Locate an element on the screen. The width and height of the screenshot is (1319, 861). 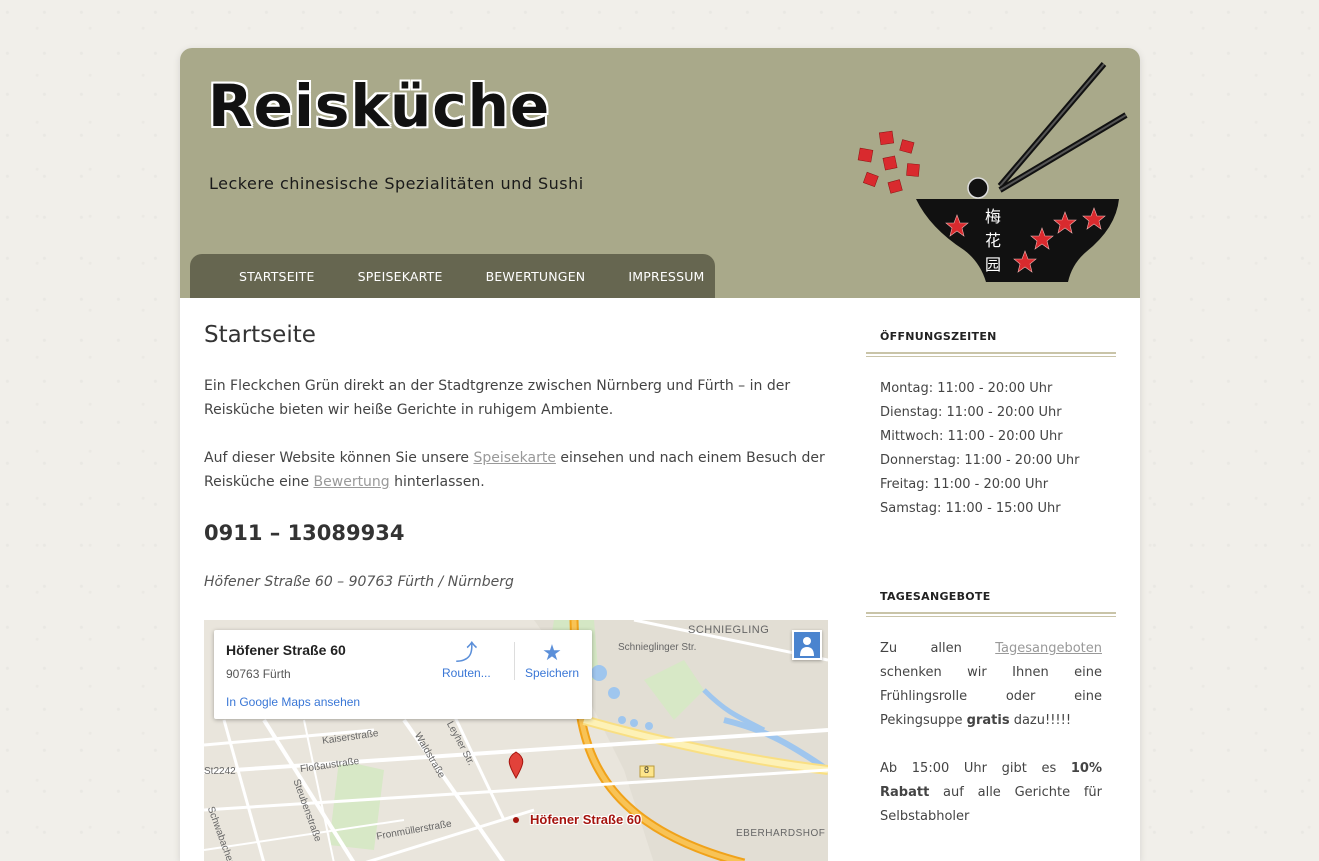
logo-char-3: 园 is located at coordinates (993, 264).